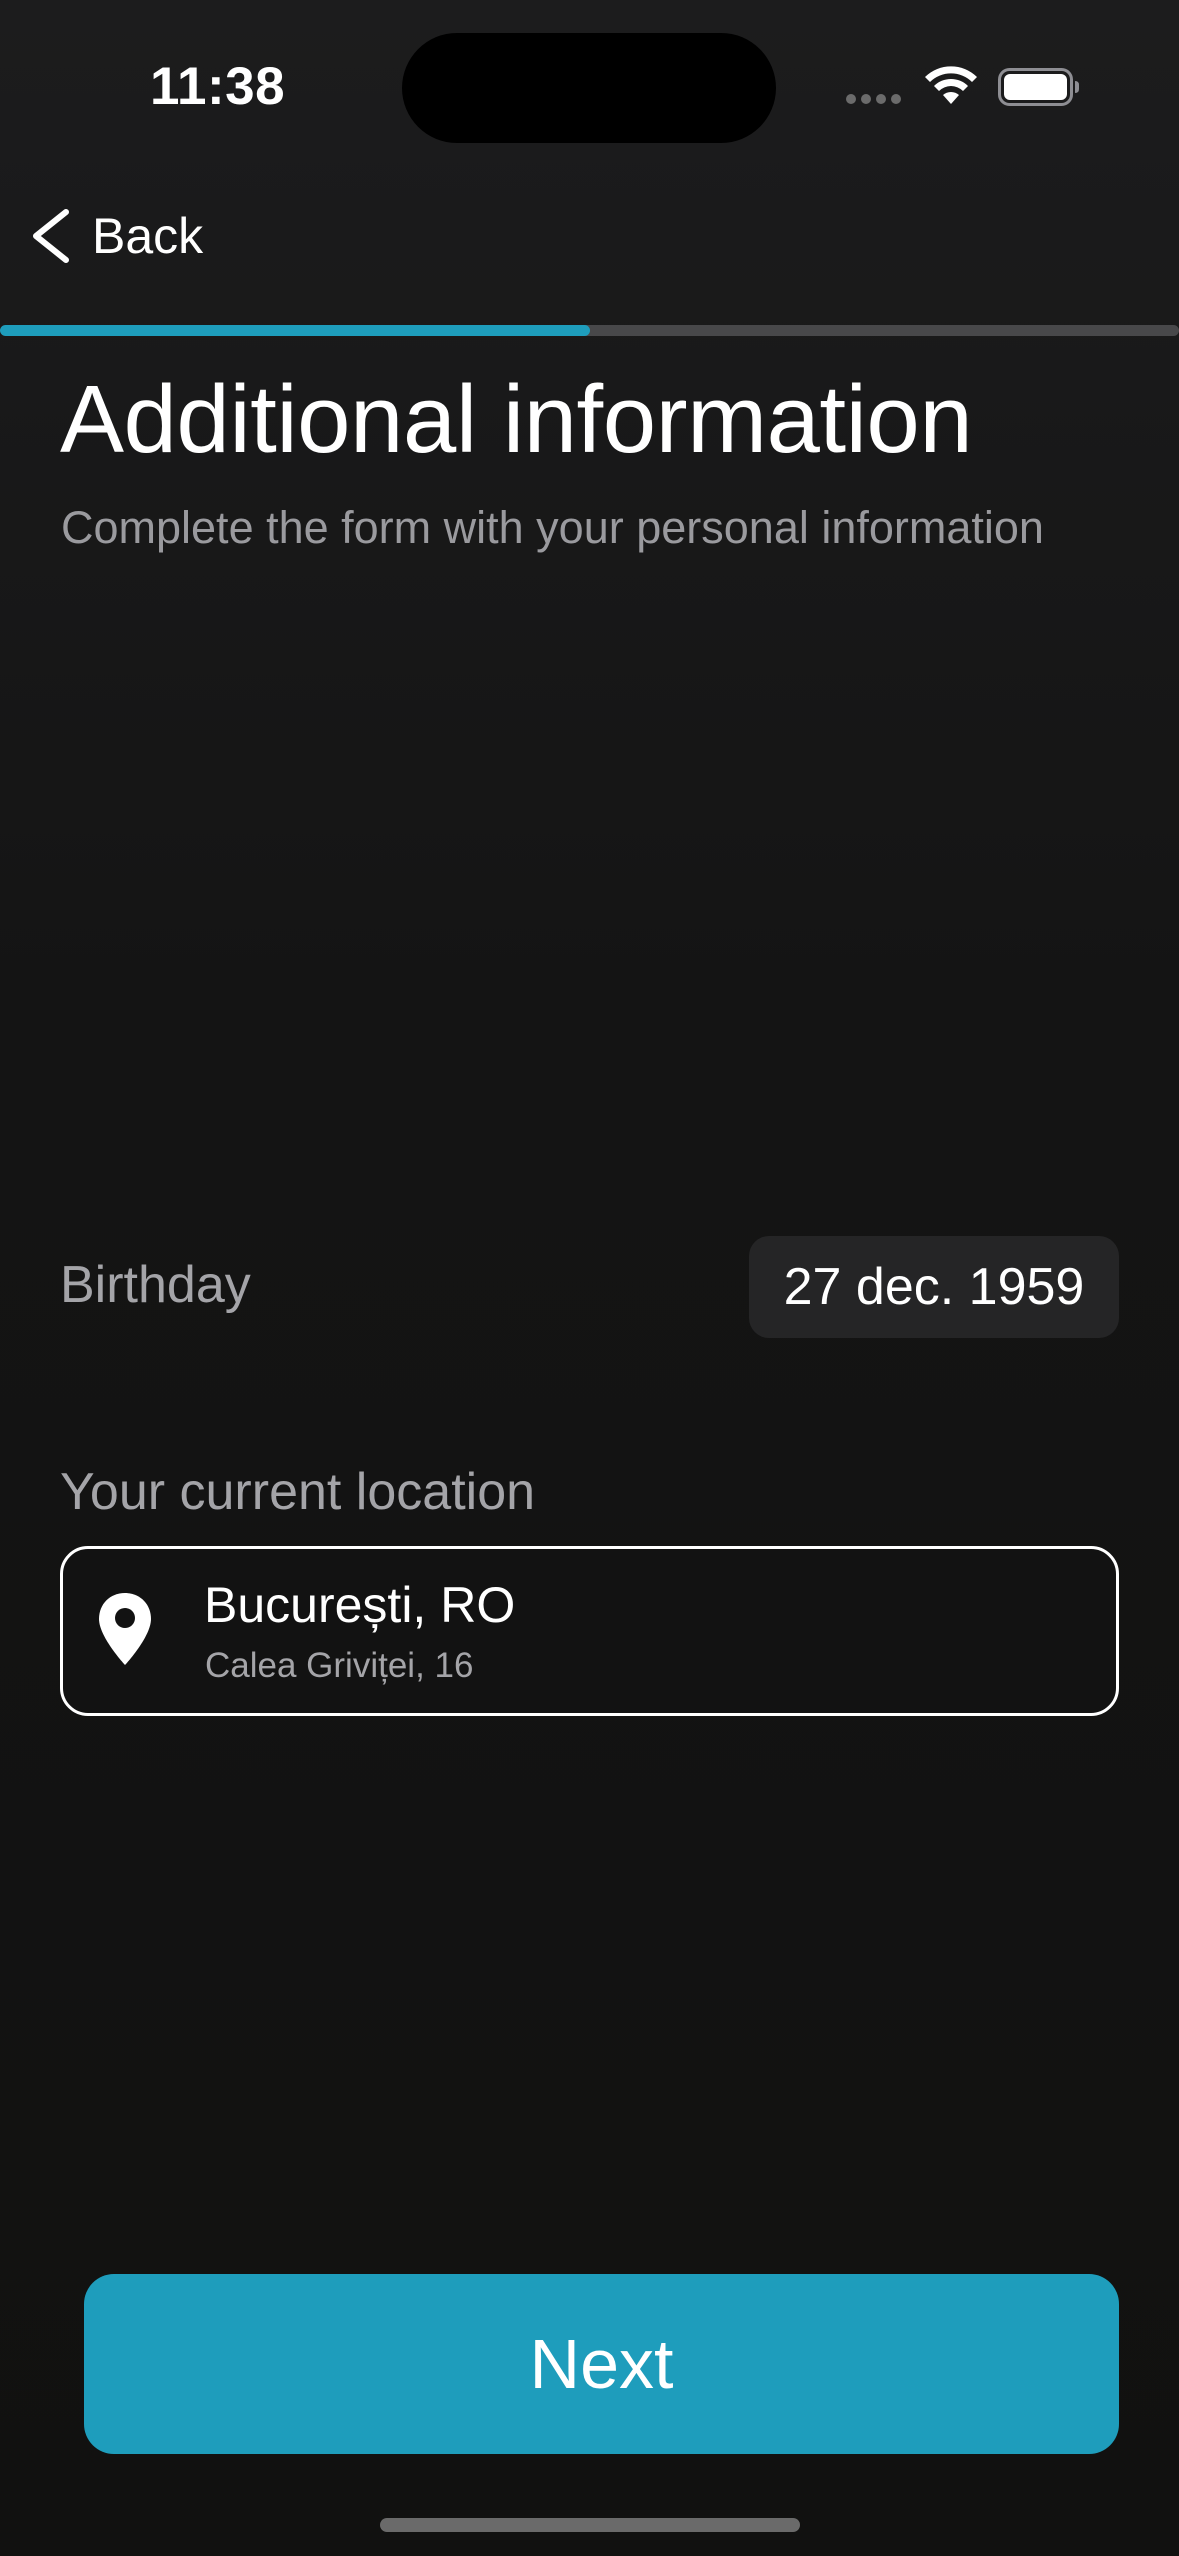 Image resolution: width=1179 pixels, height=2556 pixels. Describe the element at coordinates (148, 236) in the screenshot. I see `back-label: Back` at that location.